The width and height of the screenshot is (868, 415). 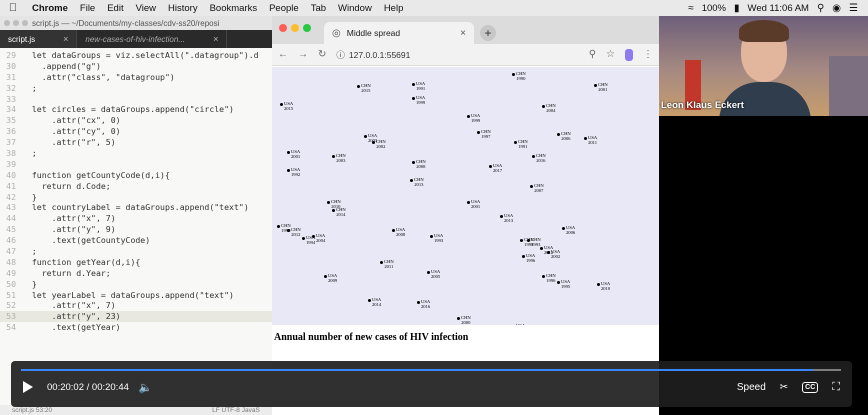 What do you see at coordinates (136, 317) in the screenshot?
I see `code-line: 53 .attr("y", 23)` at bounding box center [136, 317].